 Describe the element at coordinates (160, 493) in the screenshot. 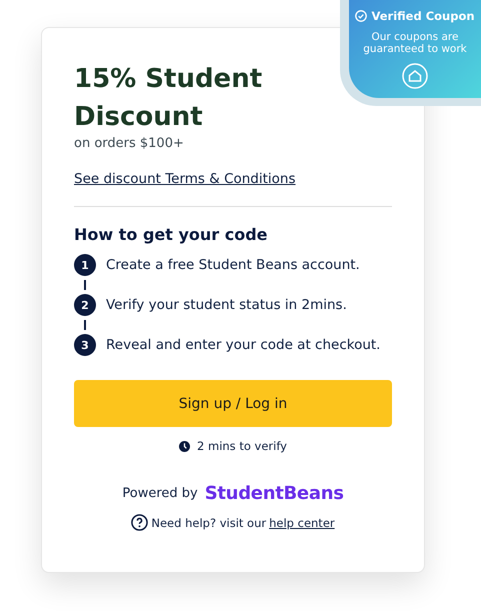

I see `powered-by-label: Powered by` at that location.